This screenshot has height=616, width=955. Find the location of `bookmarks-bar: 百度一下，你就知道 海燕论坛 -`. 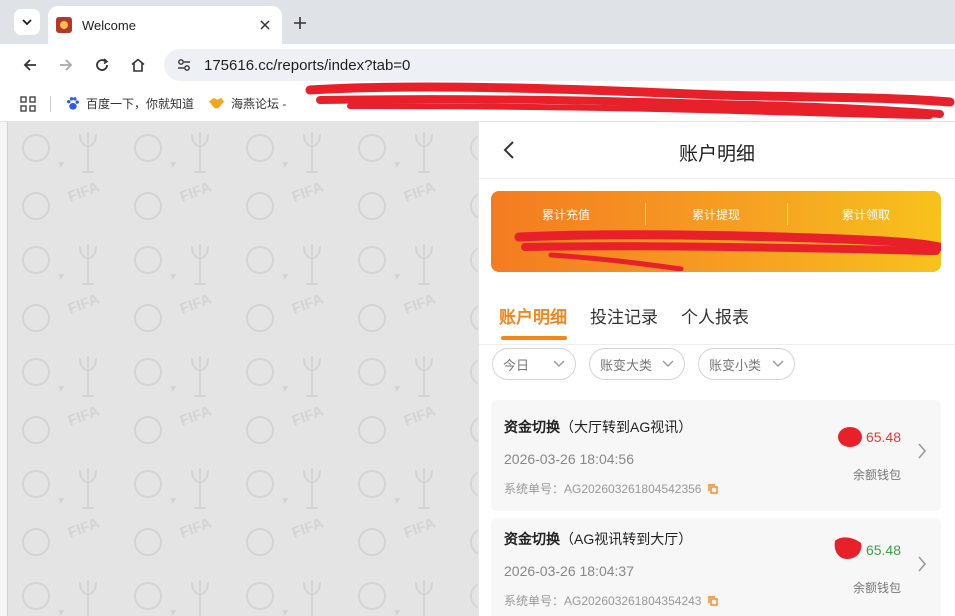

bookmarks-bar: 百度一下，你就知道 海燕论坛 - is located at coordinates (477, 104).